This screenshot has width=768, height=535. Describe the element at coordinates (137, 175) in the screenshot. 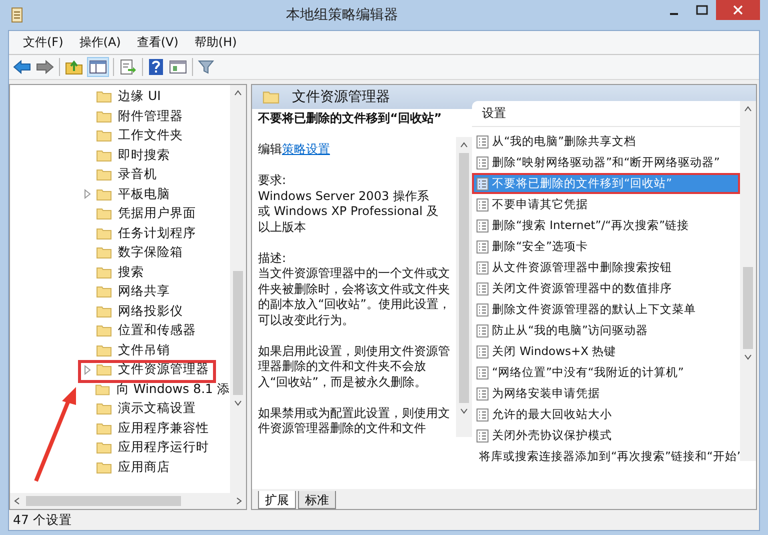

I see `tree-item: 录音机` at that location.